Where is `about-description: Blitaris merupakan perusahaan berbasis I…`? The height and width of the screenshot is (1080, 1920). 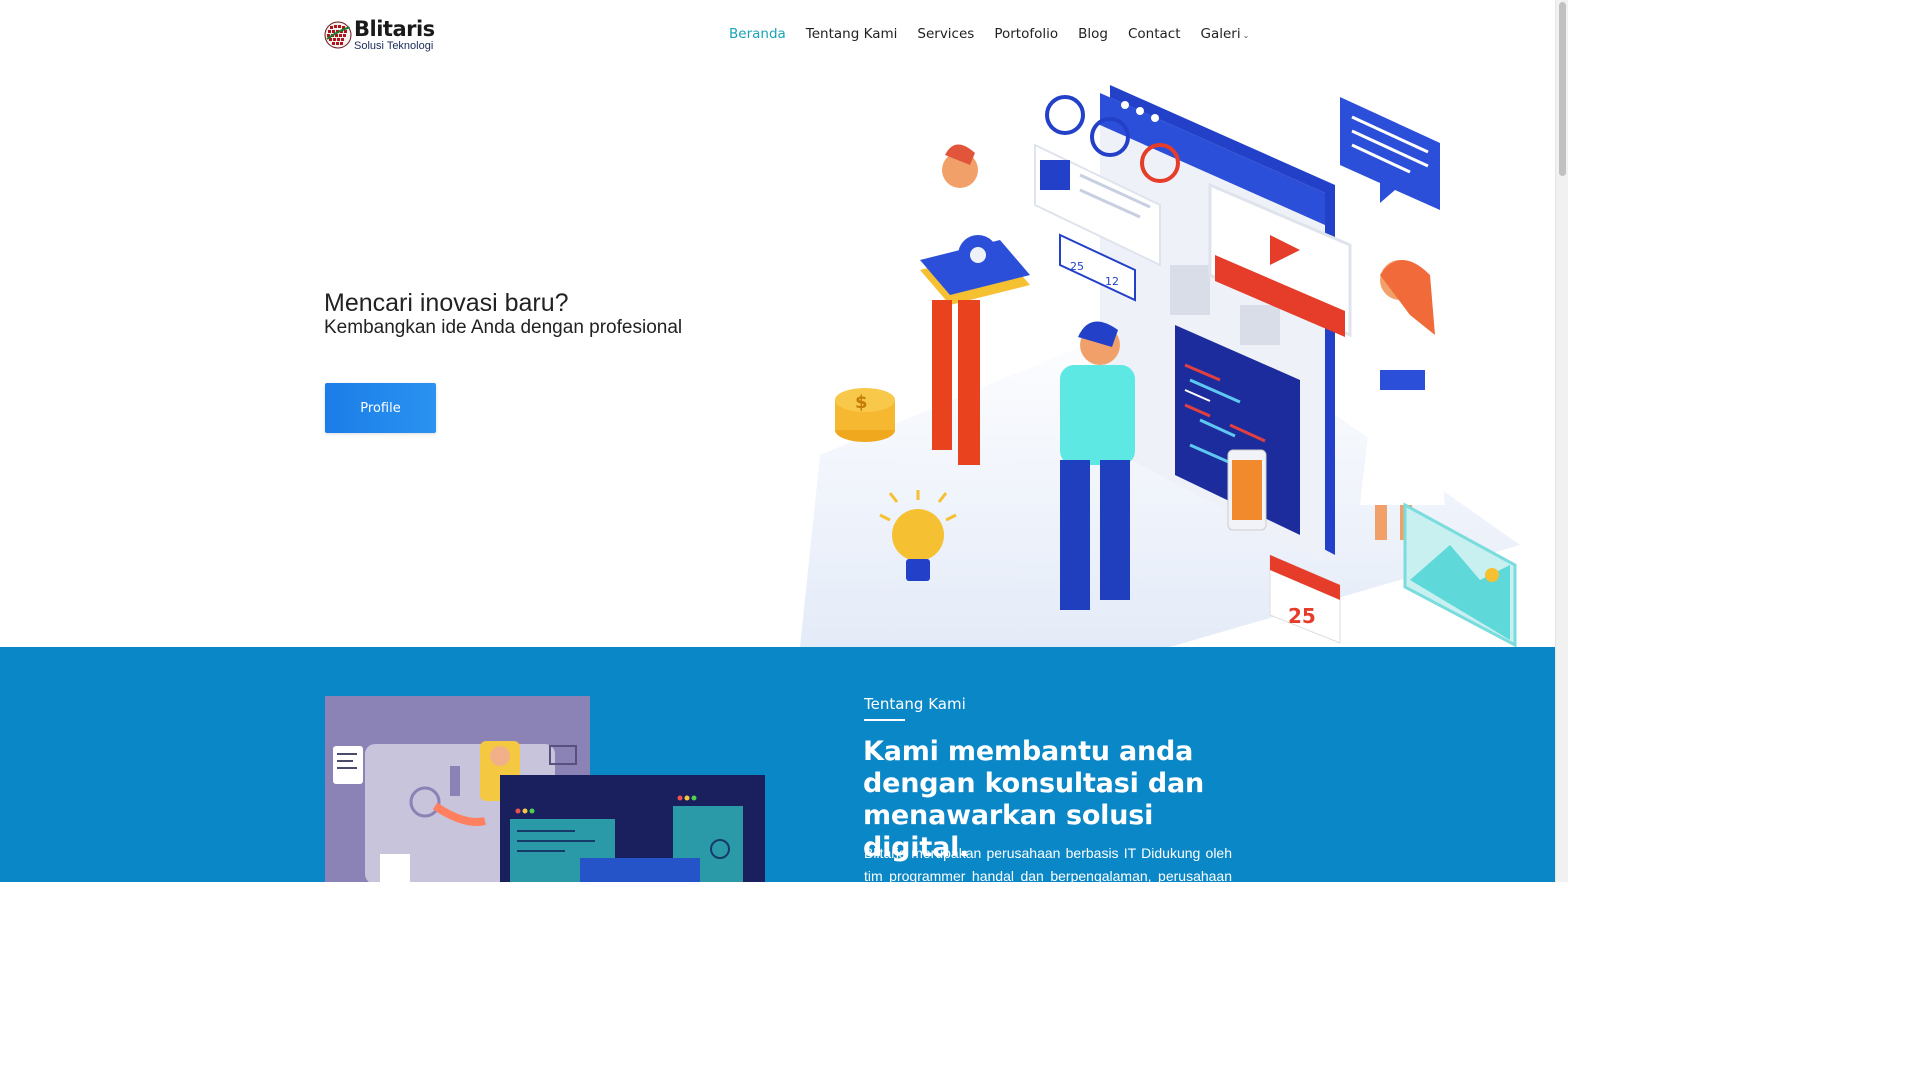 about-description: Blitaris merupakan perusahaan berbasis I… is located at coordinates (1048, 863).